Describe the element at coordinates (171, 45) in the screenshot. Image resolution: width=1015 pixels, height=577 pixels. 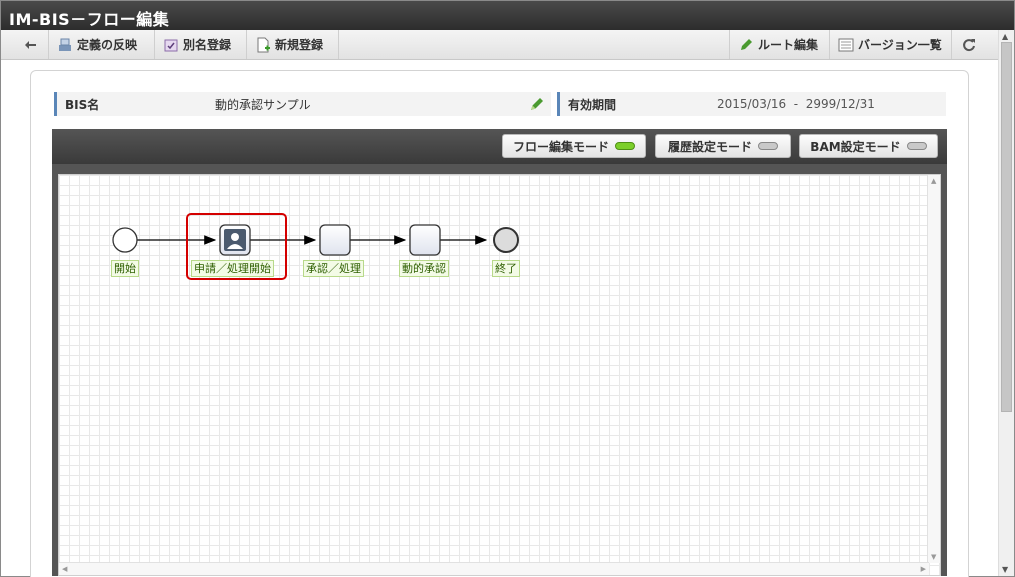
I see `alias-register-icon` at that location.